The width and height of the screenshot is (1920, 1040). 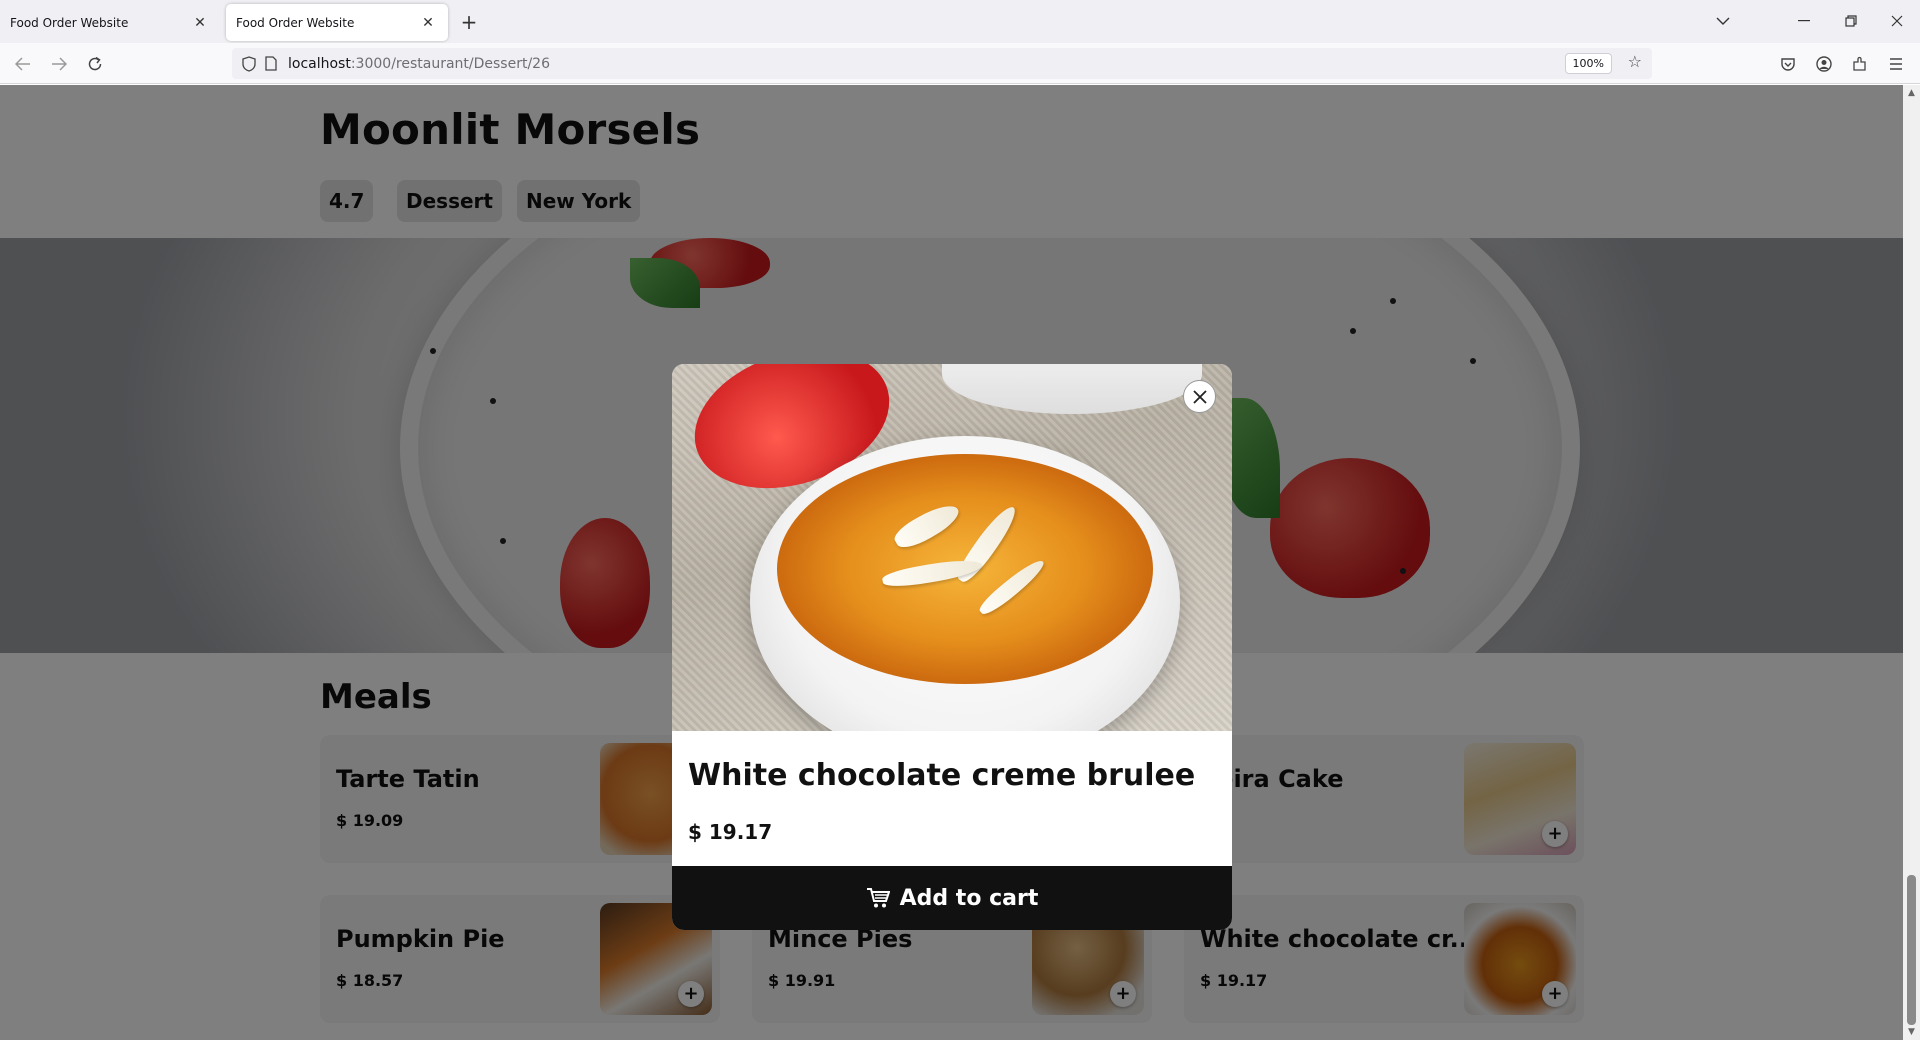 What do you see at coordinates (1911, 950) in the screenshot?
I see `scrollbar-thumb` at bounding box center [1911, 950].